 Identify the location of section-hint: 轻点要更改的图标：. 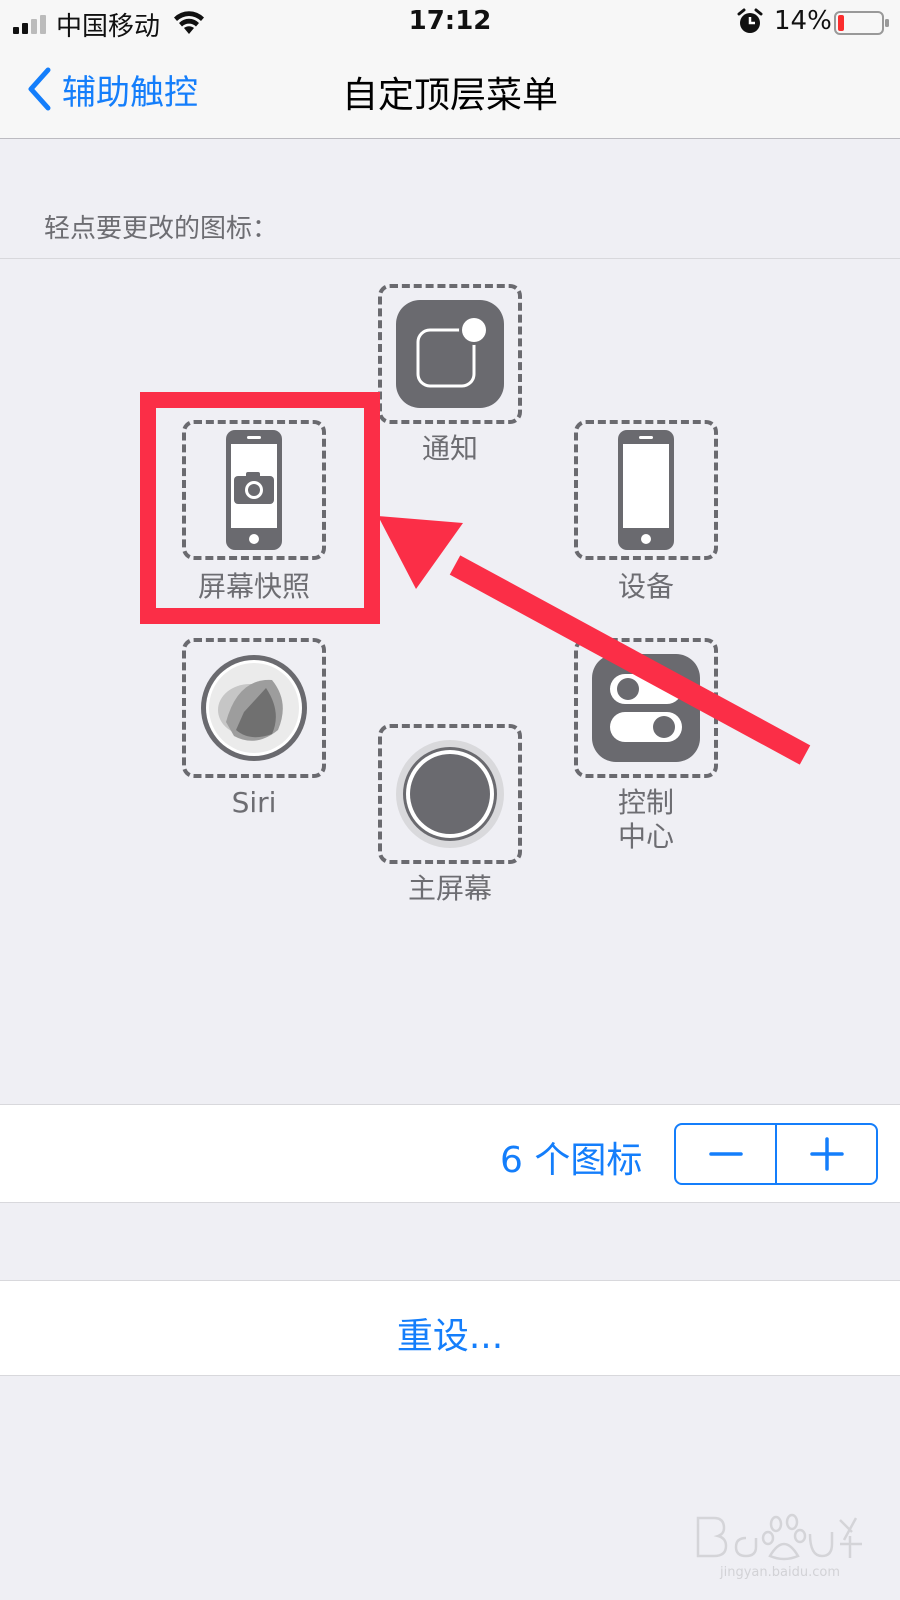
(161, 229).